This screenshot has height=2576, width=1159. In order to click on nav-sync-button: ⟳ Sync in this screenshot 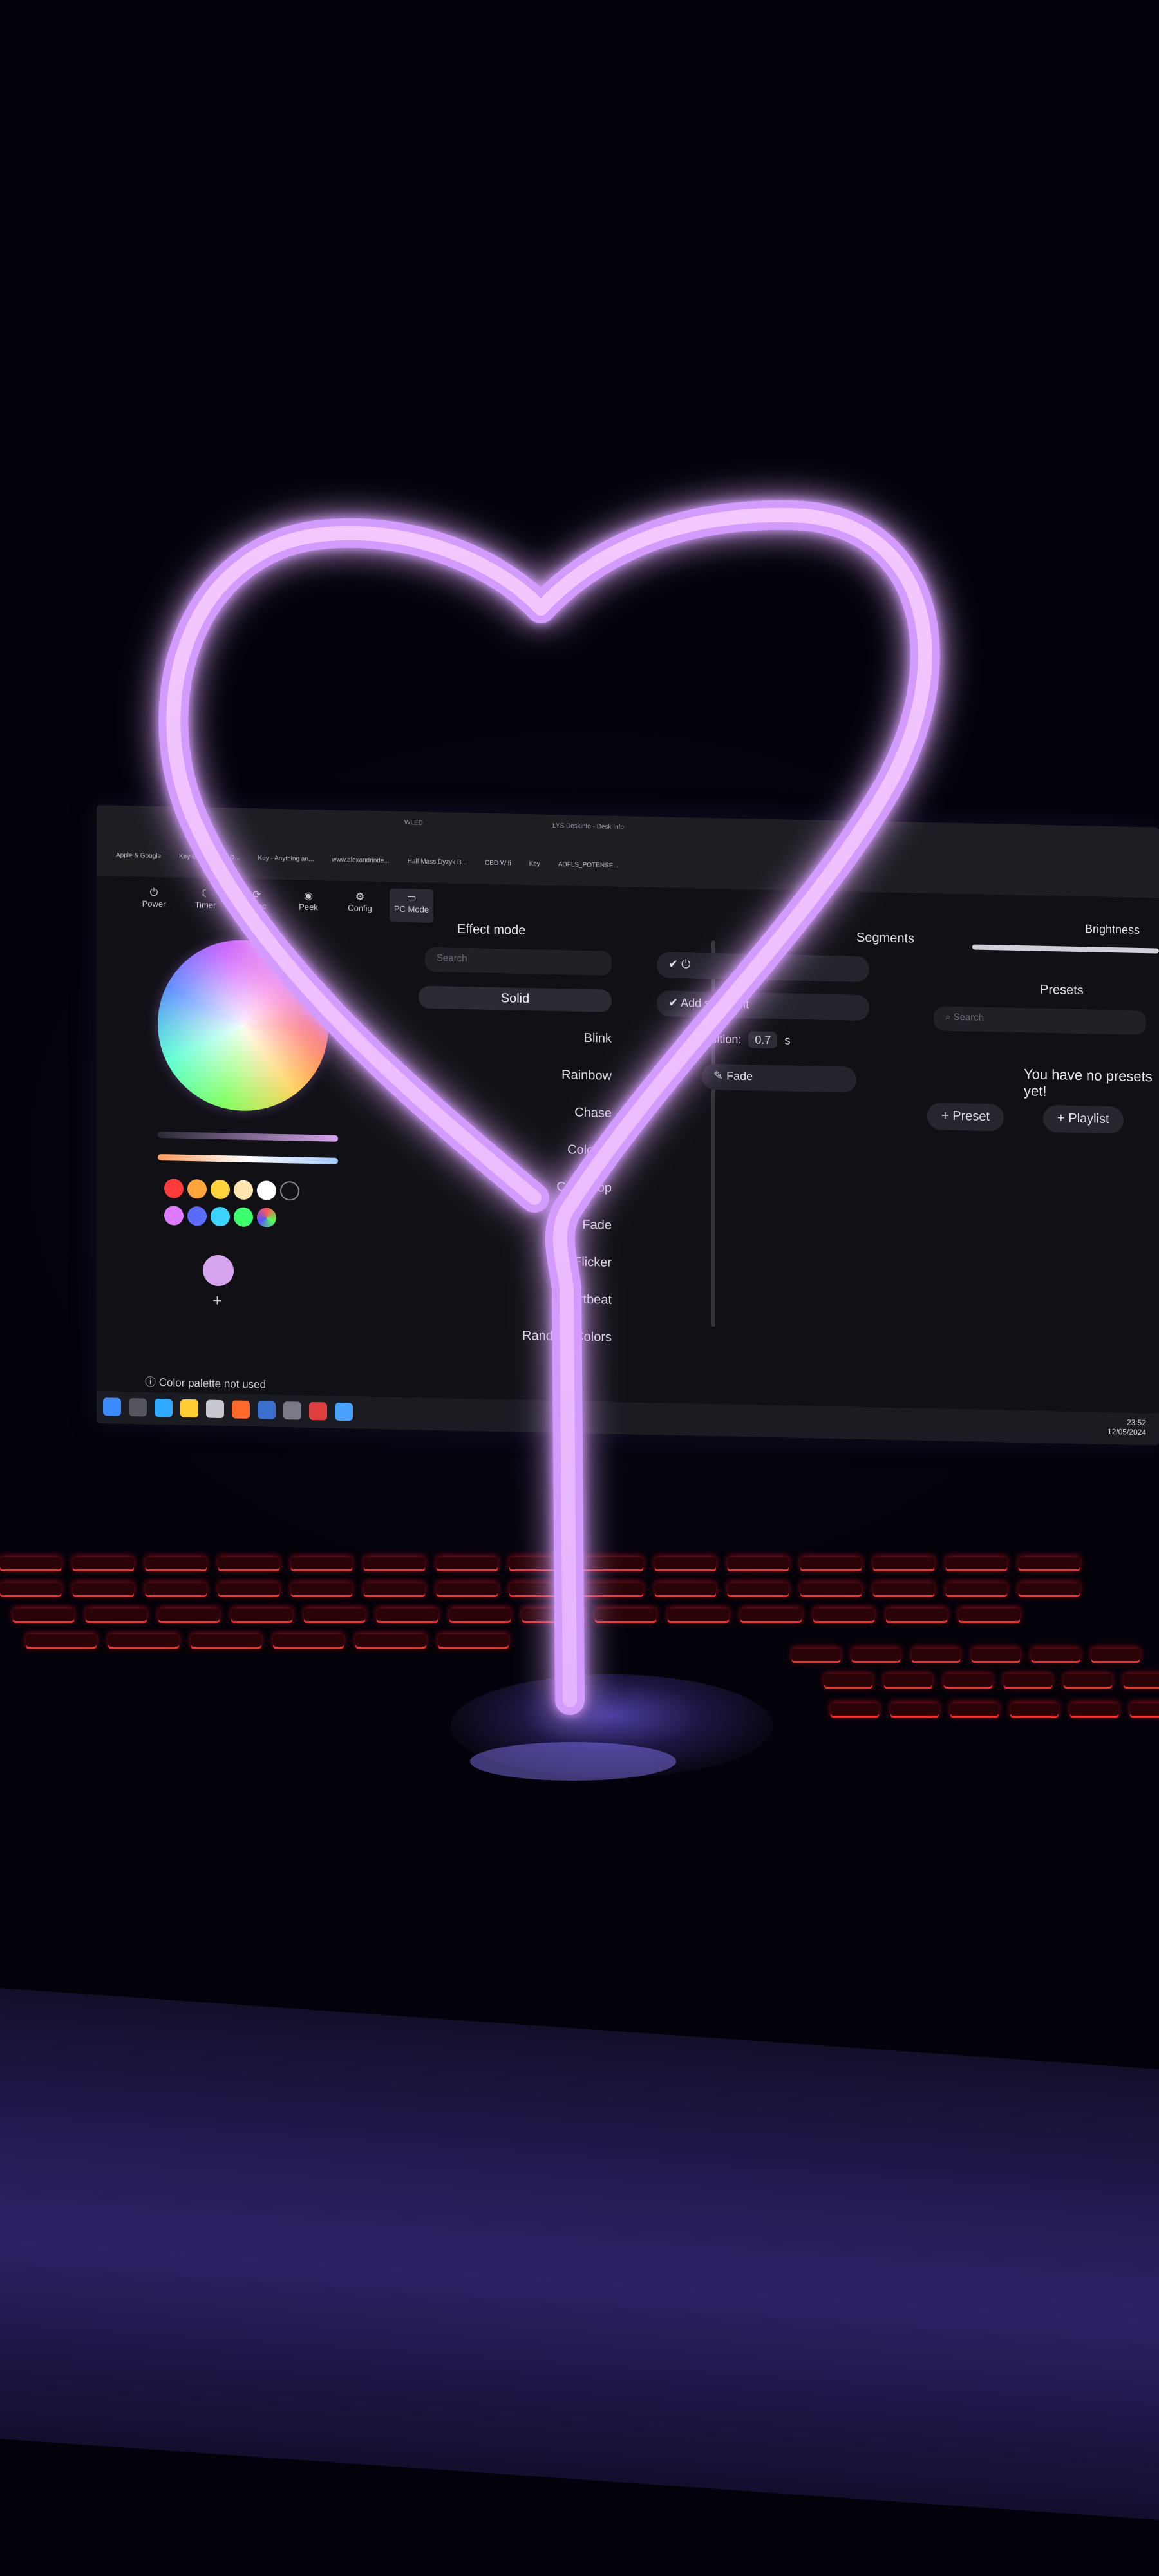, I will do `click(257, 903)`.